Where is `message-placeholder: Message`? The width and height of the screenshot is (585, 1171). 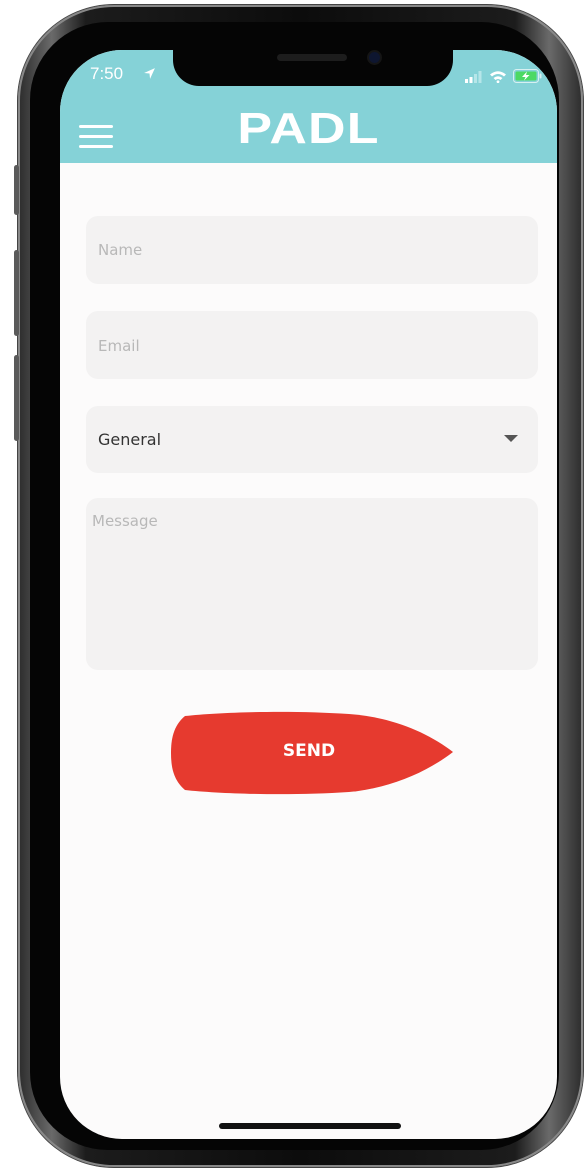 message-placeholder: Message is located at coordinates (125, 521).